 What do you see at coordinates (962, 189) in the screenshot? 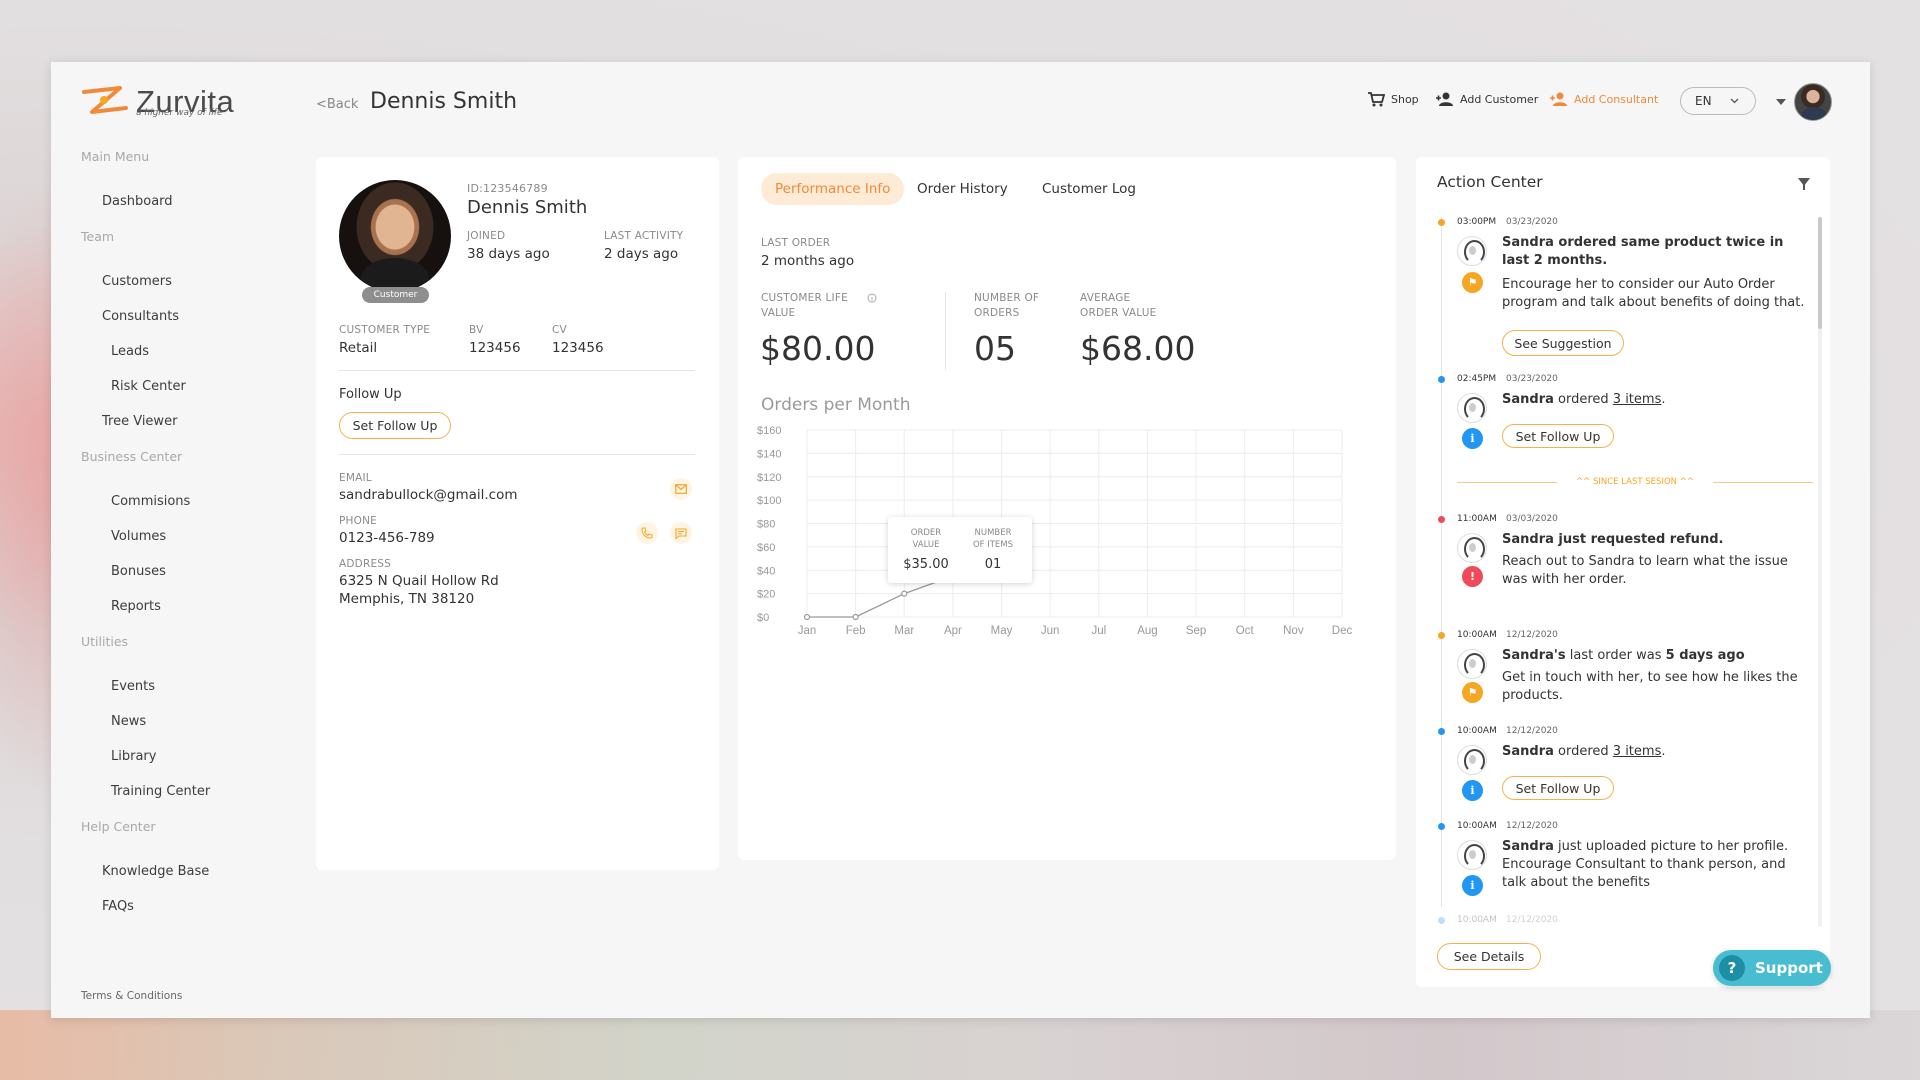
I see `tab-order-history: Order History` at bounding box center [962, 189].